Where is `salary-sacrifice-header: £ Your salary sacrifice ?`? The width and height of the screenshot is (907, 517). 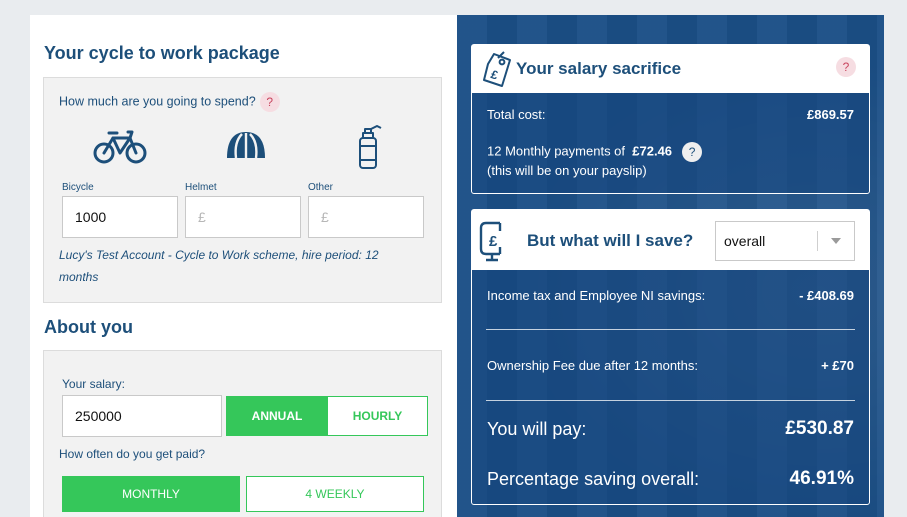 salary-sacrifice-header: £ Your salary sacrifice ? is located at coordinates (670, 69).